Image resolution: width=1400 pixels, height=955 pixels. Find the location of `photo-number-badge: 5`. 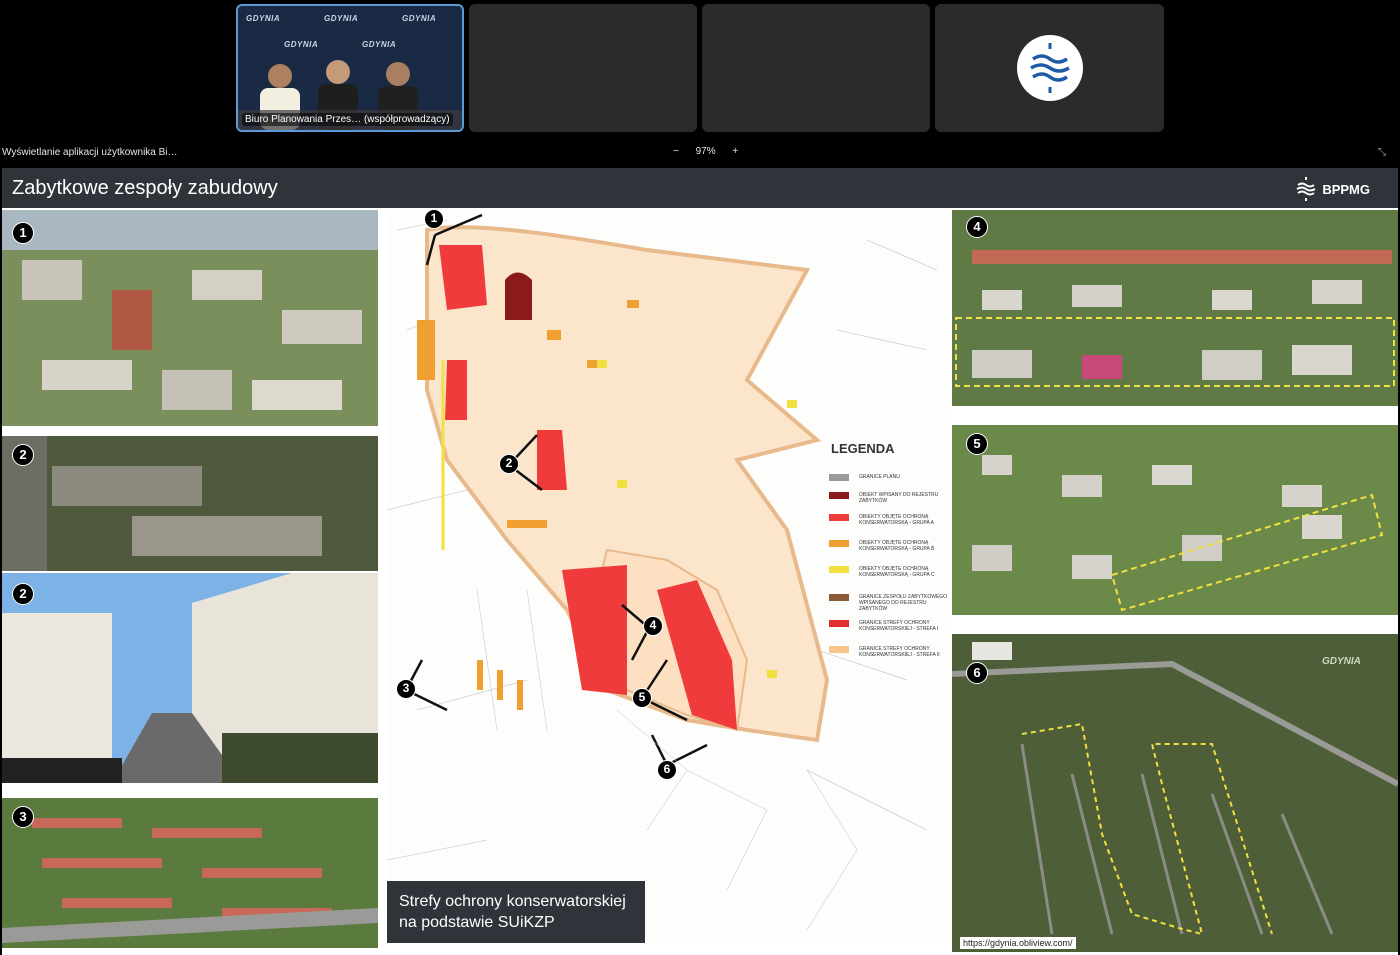

photo-number-badge: 5 is located at coordinates (977, 444).